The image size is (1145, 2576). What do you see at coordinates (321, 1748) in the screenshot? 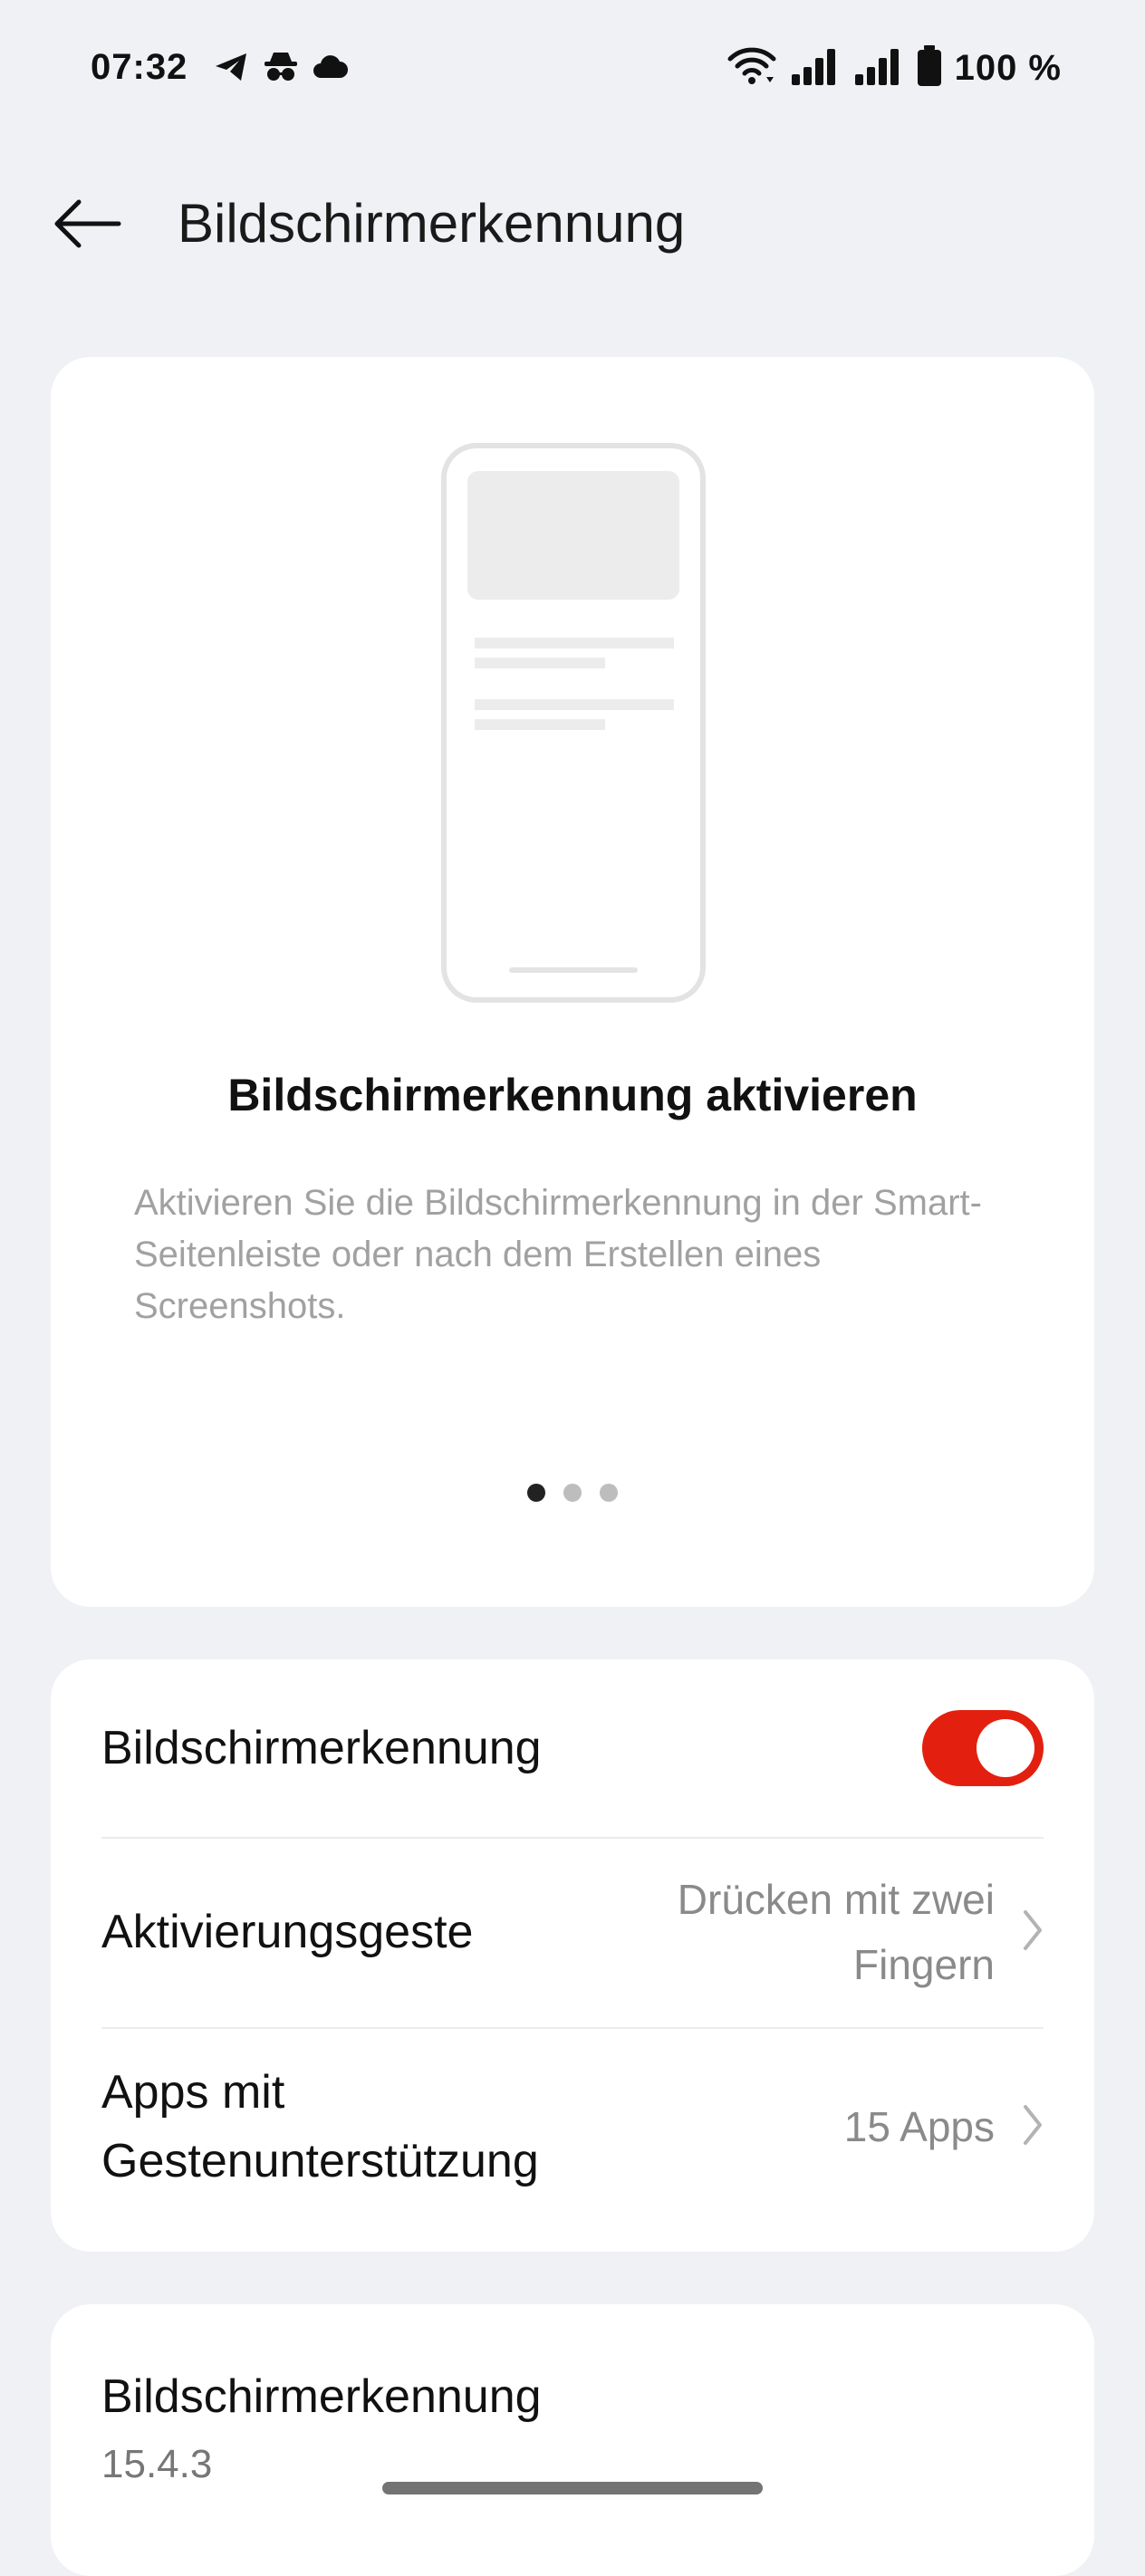
I see `setting-label: Bildschirmerkennung` at bounding box center [321, 1748].